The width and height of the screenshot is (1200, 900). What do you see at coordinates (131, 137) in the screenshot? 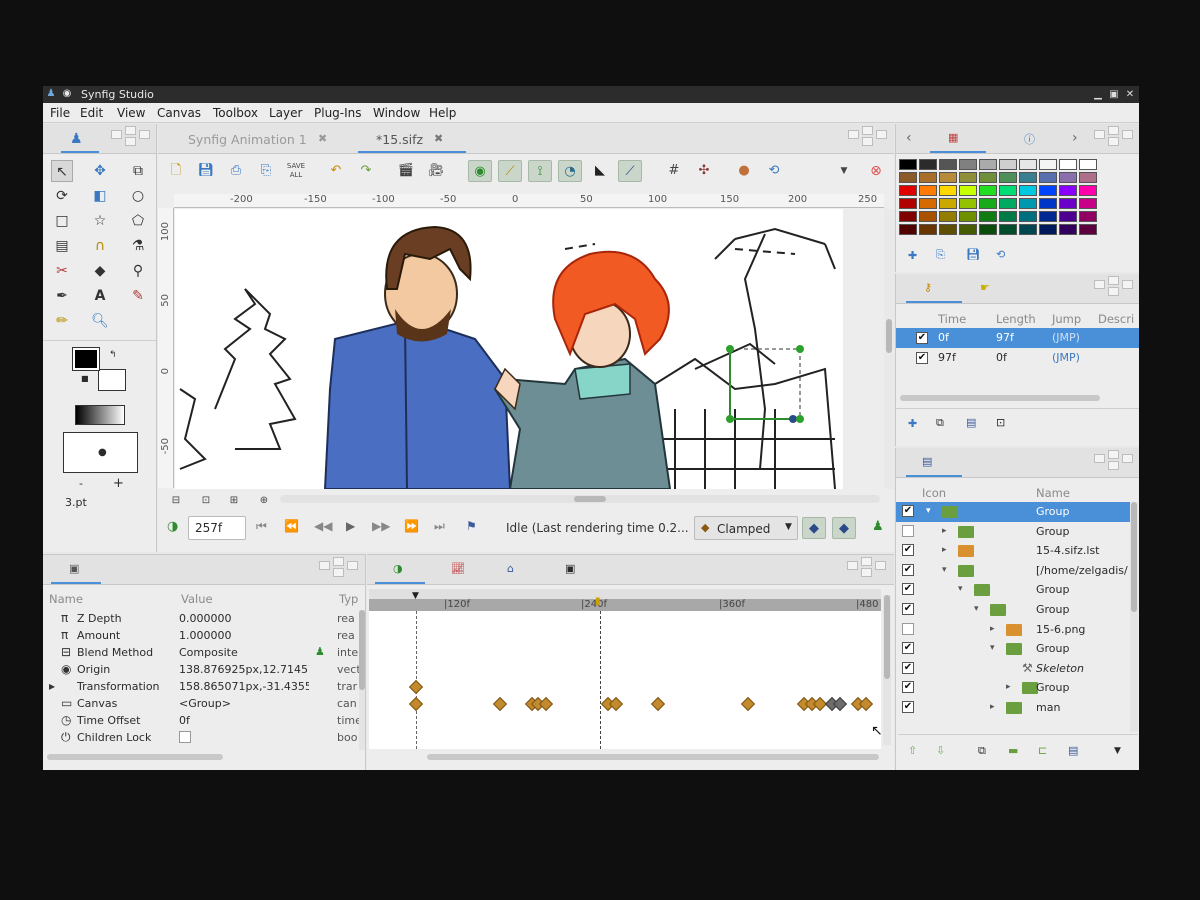
I see `dock-grip` at bounding box center [131, 137].